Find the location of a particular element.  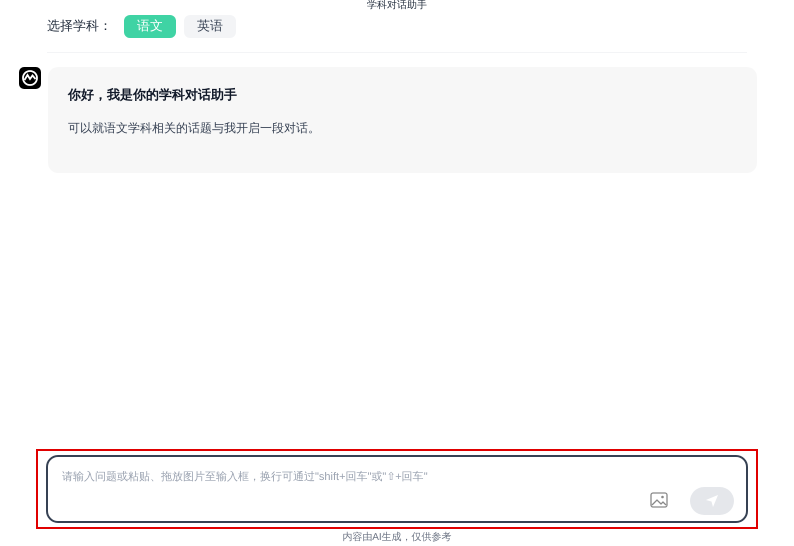

chat-input: 请输入问题或粘贴、拖放图片至输入框，换行可通过"shift+回车"或"⇧+回车" is located at coordinates (397, 489).